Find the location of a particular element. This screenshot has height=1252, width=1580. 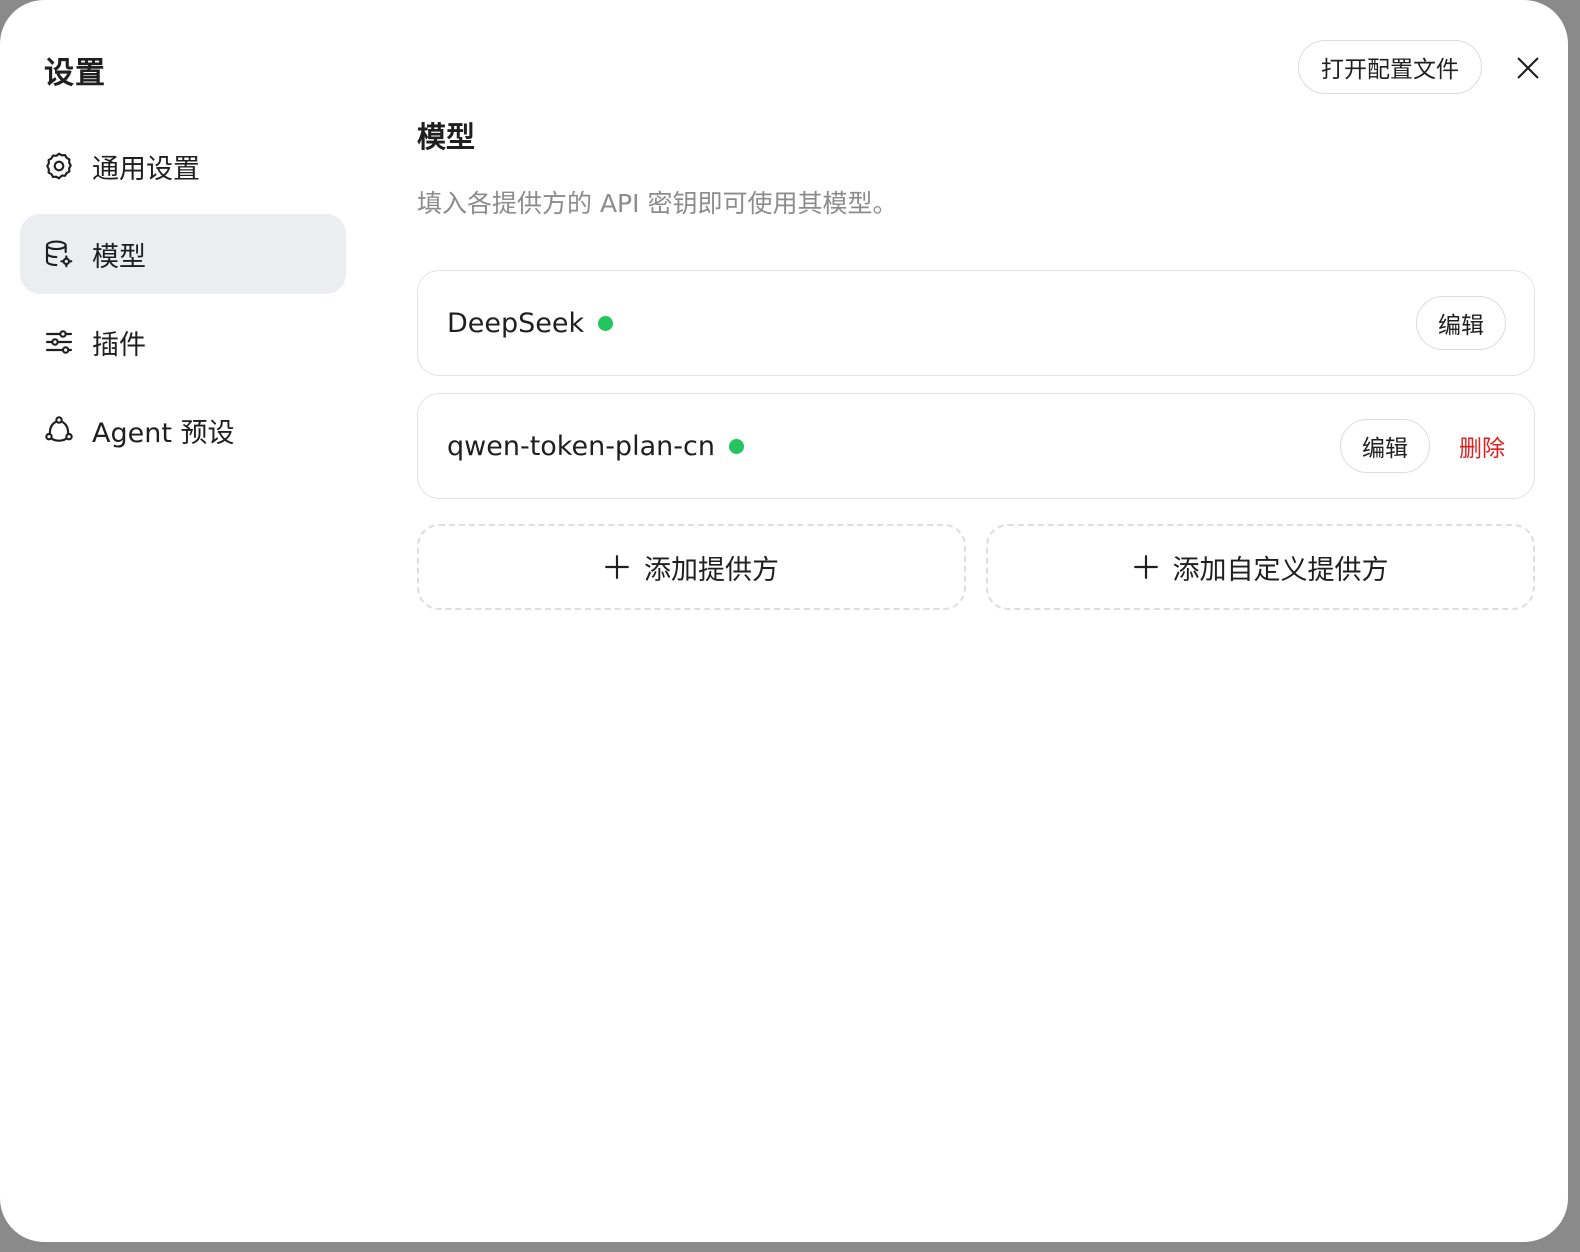

sidebar-item-plugins: 插件 is located at coordinates (183, 342).